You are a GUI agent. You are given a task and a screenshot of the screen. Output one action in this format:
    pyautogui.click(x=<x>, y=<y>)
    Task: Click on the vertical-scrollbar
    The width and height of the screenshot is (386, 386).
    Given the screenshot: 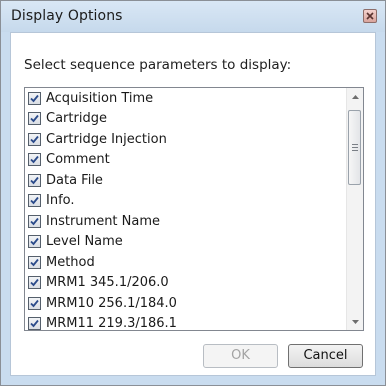 What is the action you would take?
    pyautogui.click(x=354, y=209)
    